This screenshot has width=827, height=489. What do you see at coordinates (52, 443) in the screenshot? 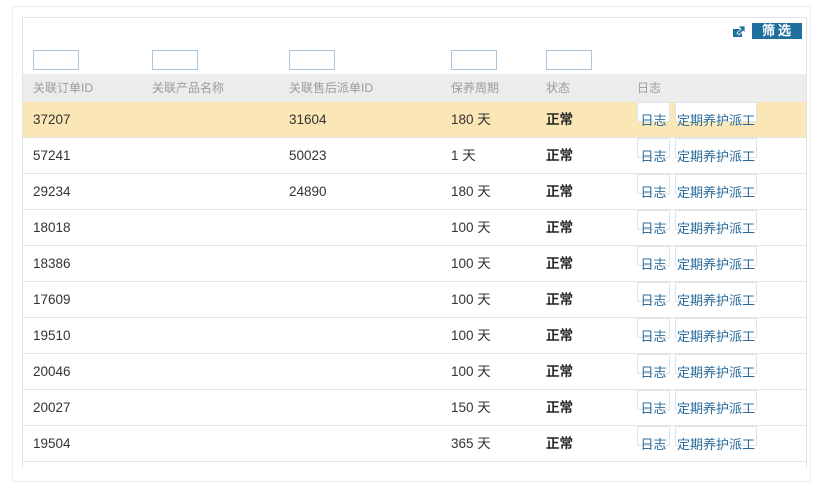
I see `order-id-cell: 19504` at bounding box center [52, 443].